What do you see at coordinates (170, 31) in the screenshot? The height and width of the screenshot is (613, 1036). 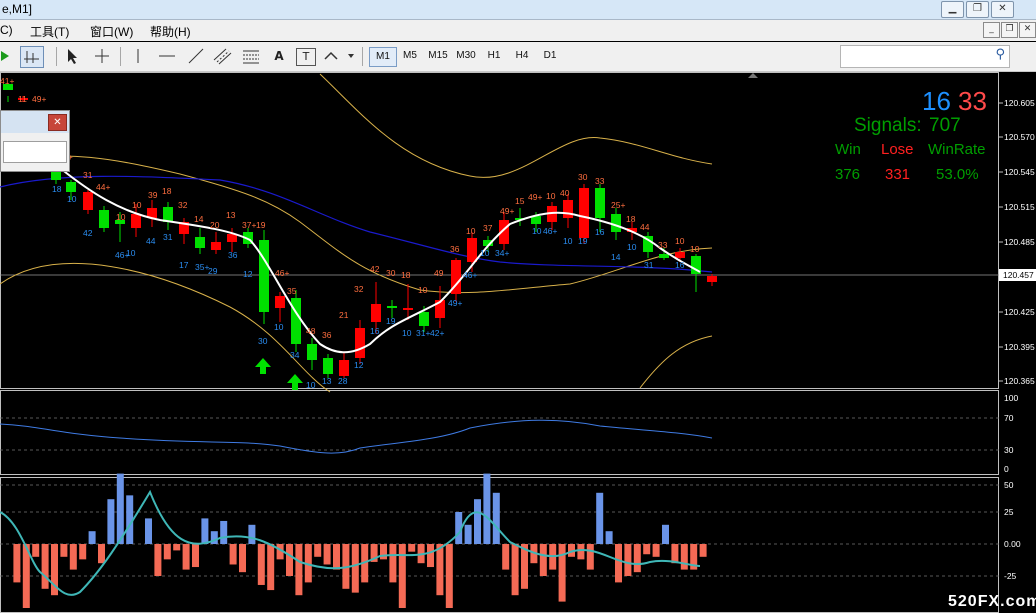 I see `menu-item-help: 帮助(H)` at bounding box center [170, 31].